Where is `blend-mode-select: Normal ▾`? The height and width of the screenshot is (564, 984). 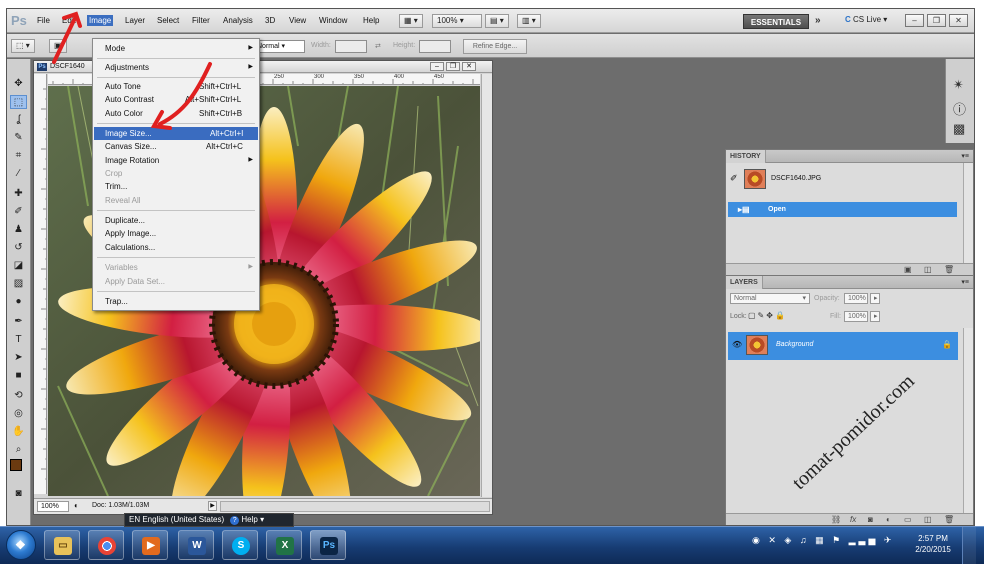 blend-mode-select: Normal ▾ is located at coordinates (770, 298).